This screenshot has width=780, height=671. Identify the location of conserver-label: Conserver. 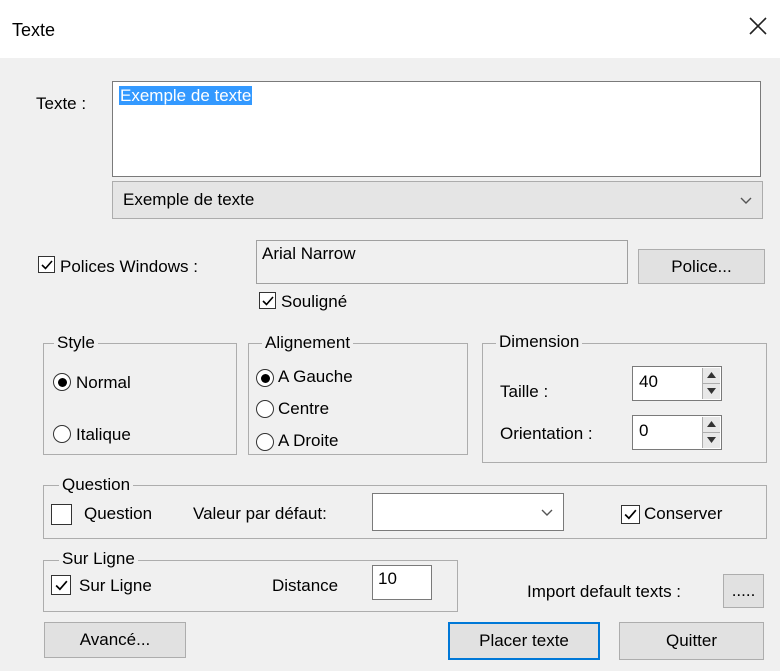
(683, 513).